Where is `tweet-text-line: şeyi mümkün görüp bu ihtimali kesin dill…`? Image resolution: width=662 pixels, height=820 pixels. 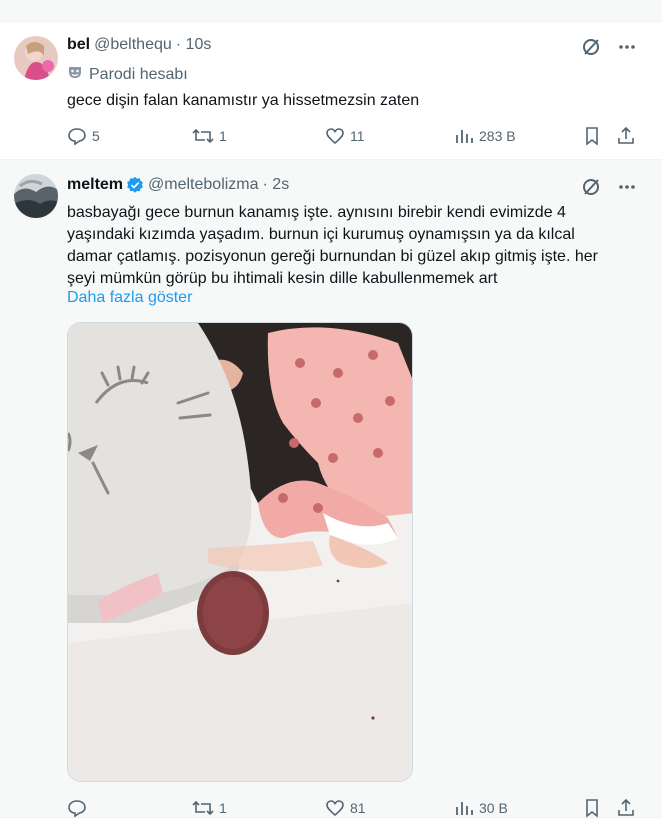
tweet-text-line: şeyi mümkün görüp bu ihtimali kesin dill… is located at coordinates (282, 278).